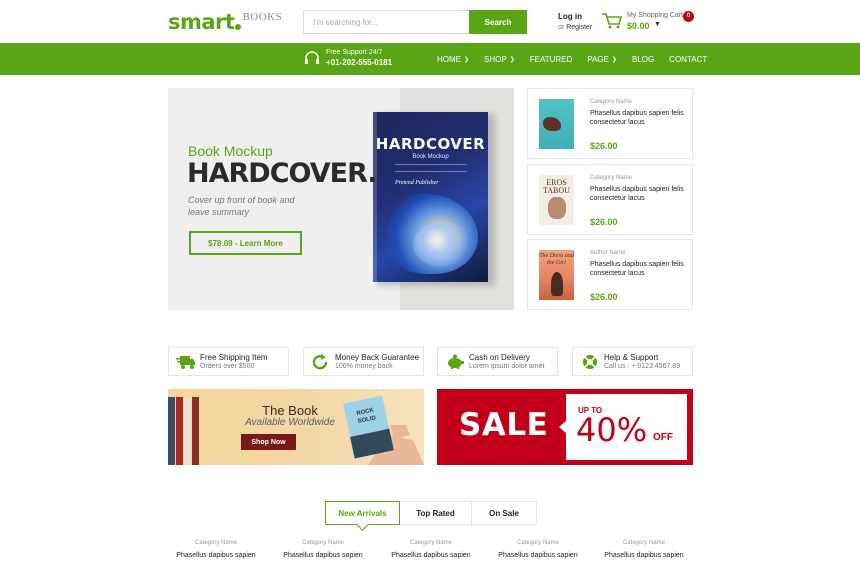 This screenshot has height=566, width=860. Describe the element at coordinates (499, 357) in the screenshot. I see `feature-title: Cash on Delivery` at that location.